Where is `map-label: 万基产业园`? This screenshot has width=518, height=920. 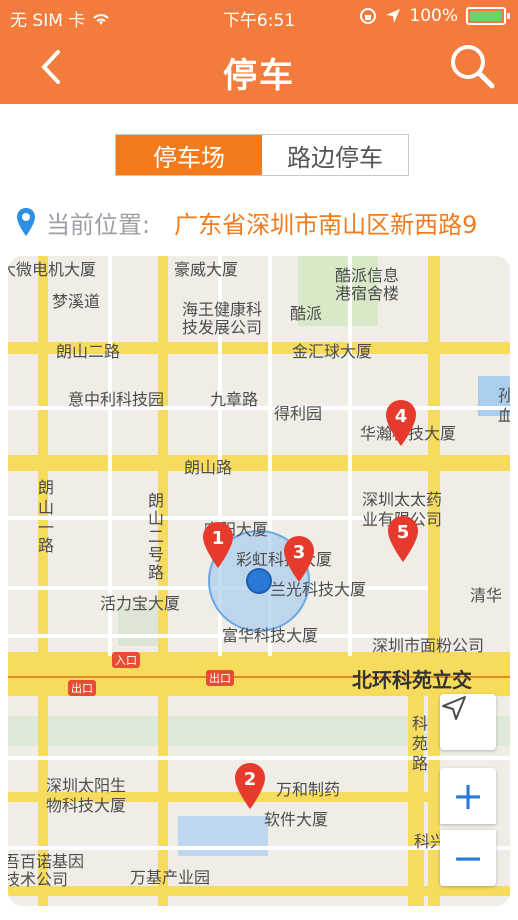
map-label: 万基产业园 is located at coordinates (170, 877).